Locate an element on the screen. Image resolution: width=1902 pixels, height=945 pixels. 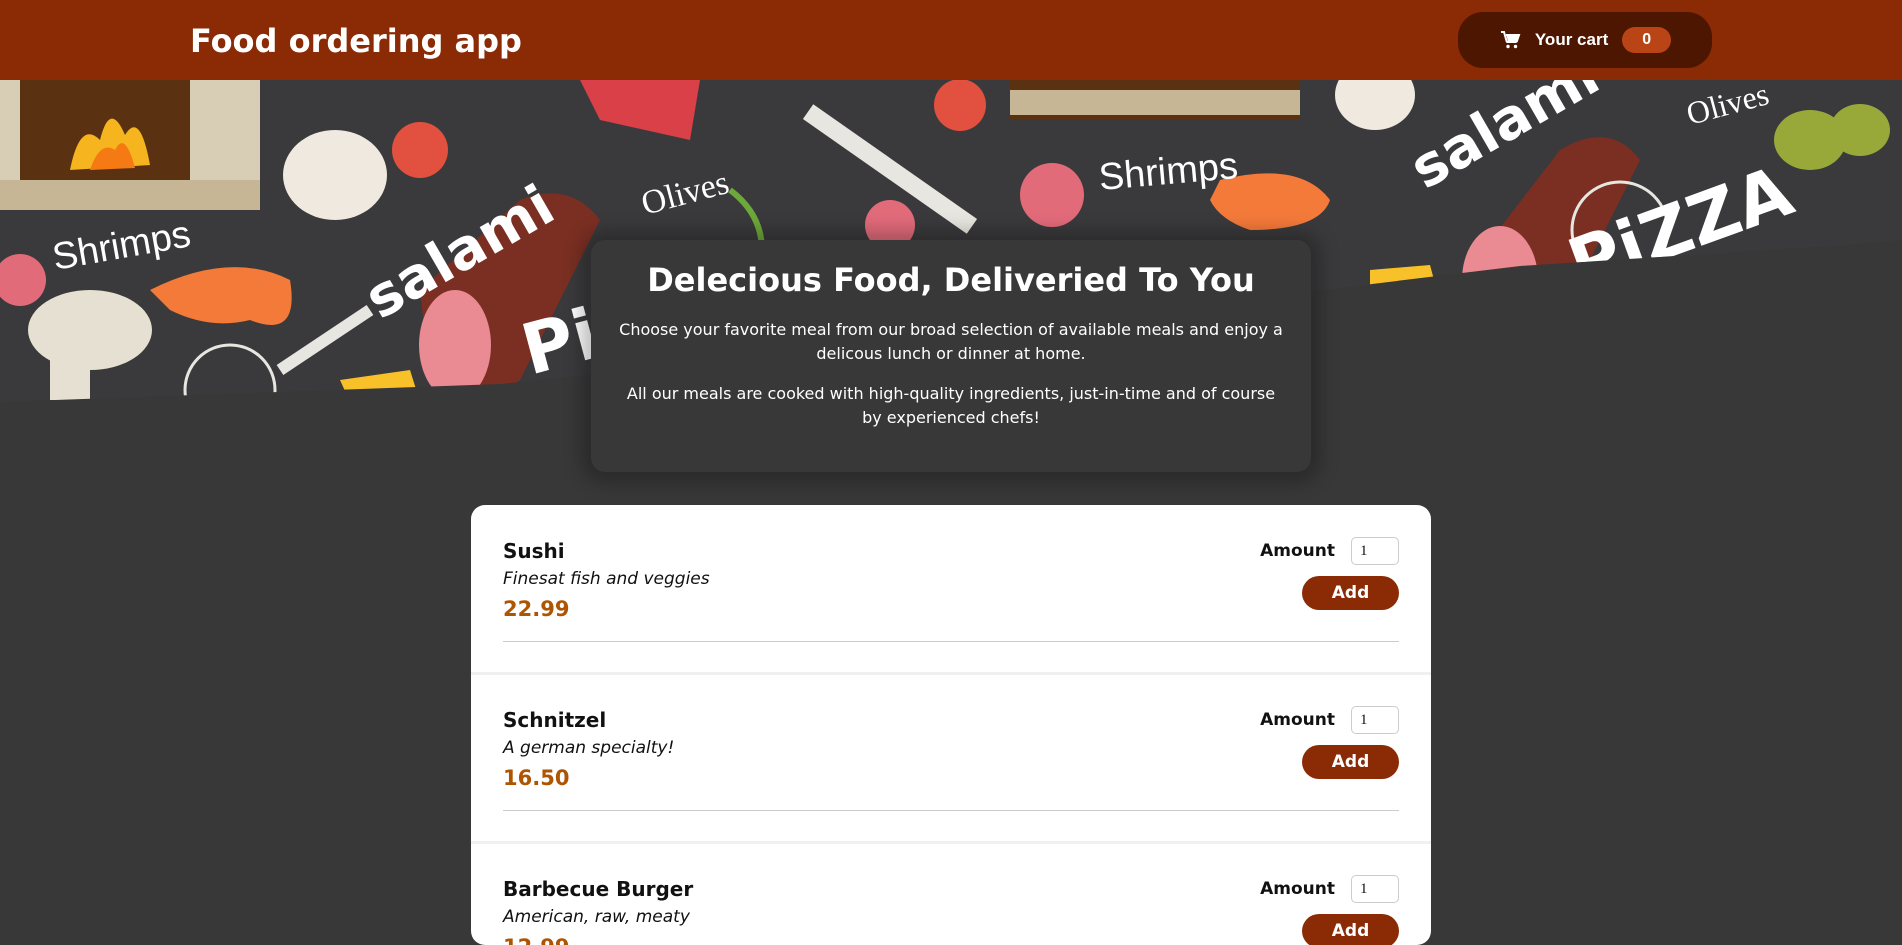
meal-price: 16.50 is located at coordinates (536, 778).